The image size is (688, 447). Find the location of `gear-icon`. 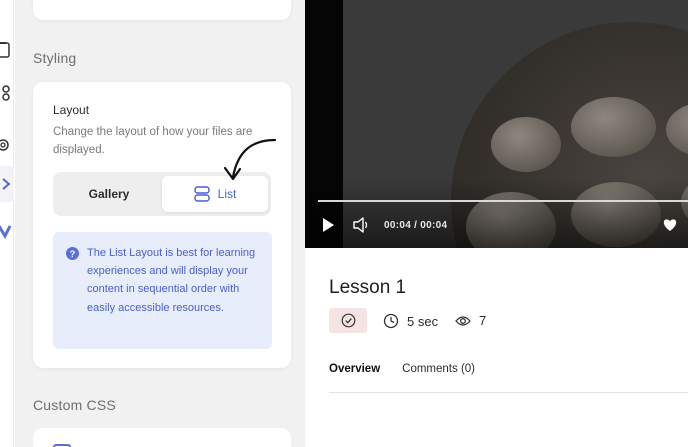

gear-icon is located at coordinates (6, 145).